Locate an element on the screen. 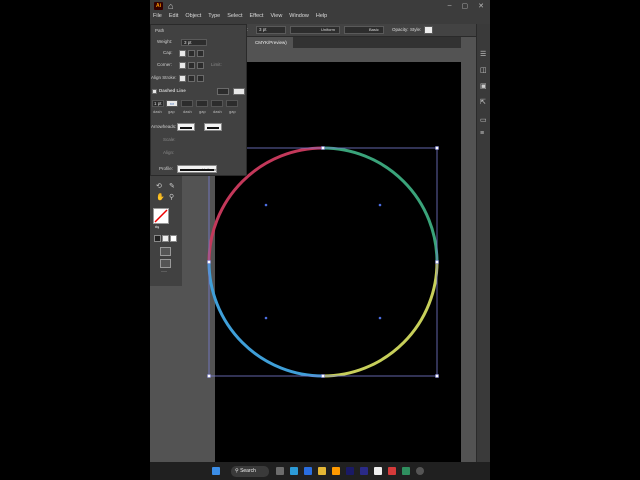  acrobat-icon is located at coordinates (392, 471).